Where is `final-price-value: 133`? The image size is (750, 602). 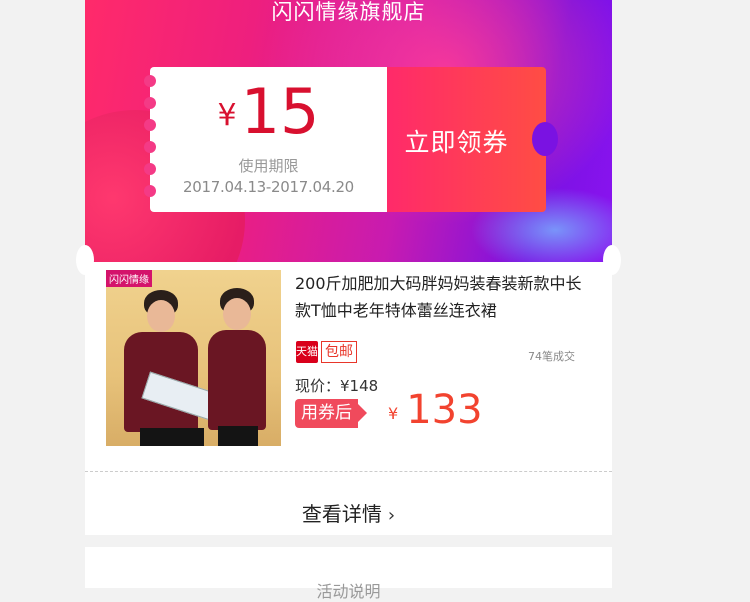 final-price-value: 133 is located at coordinates (444, 410).